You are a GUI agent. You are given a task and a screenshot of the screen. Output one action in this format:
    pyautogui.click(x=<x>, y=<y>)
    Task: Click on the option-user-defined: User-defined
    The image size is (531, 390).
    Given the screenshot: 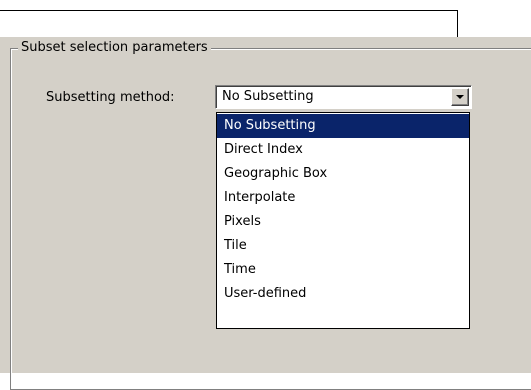 What is the action you would take?
    pyautogui.click(x=343, y=294)
    